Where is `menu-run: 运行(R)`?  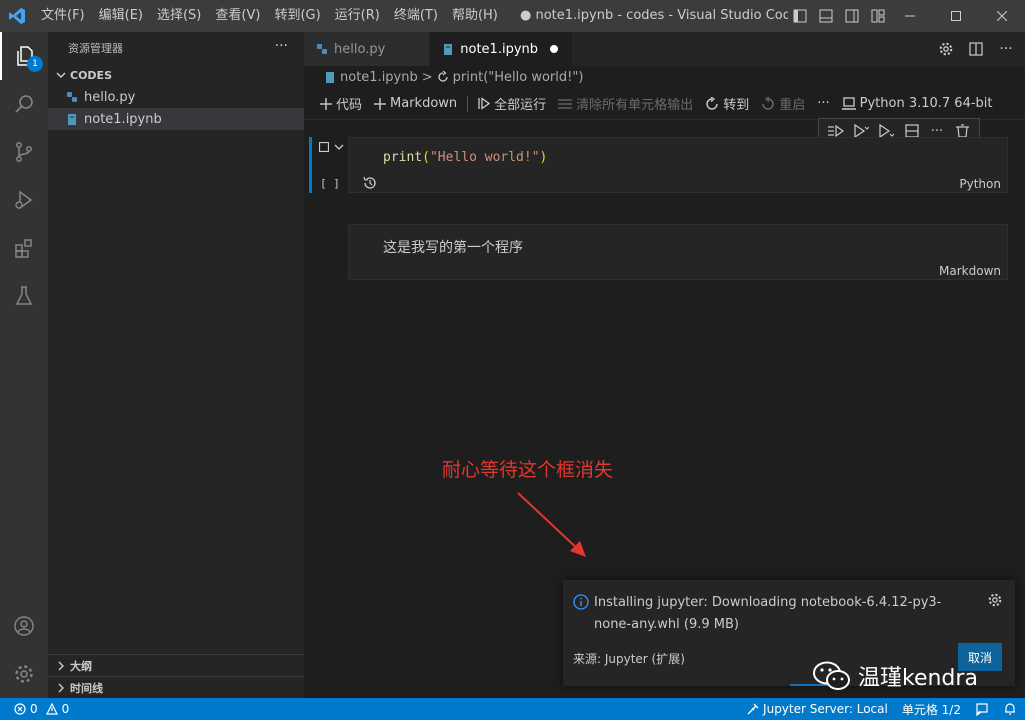 menu-run: 运行(R) is located at coordinates (357, 16).